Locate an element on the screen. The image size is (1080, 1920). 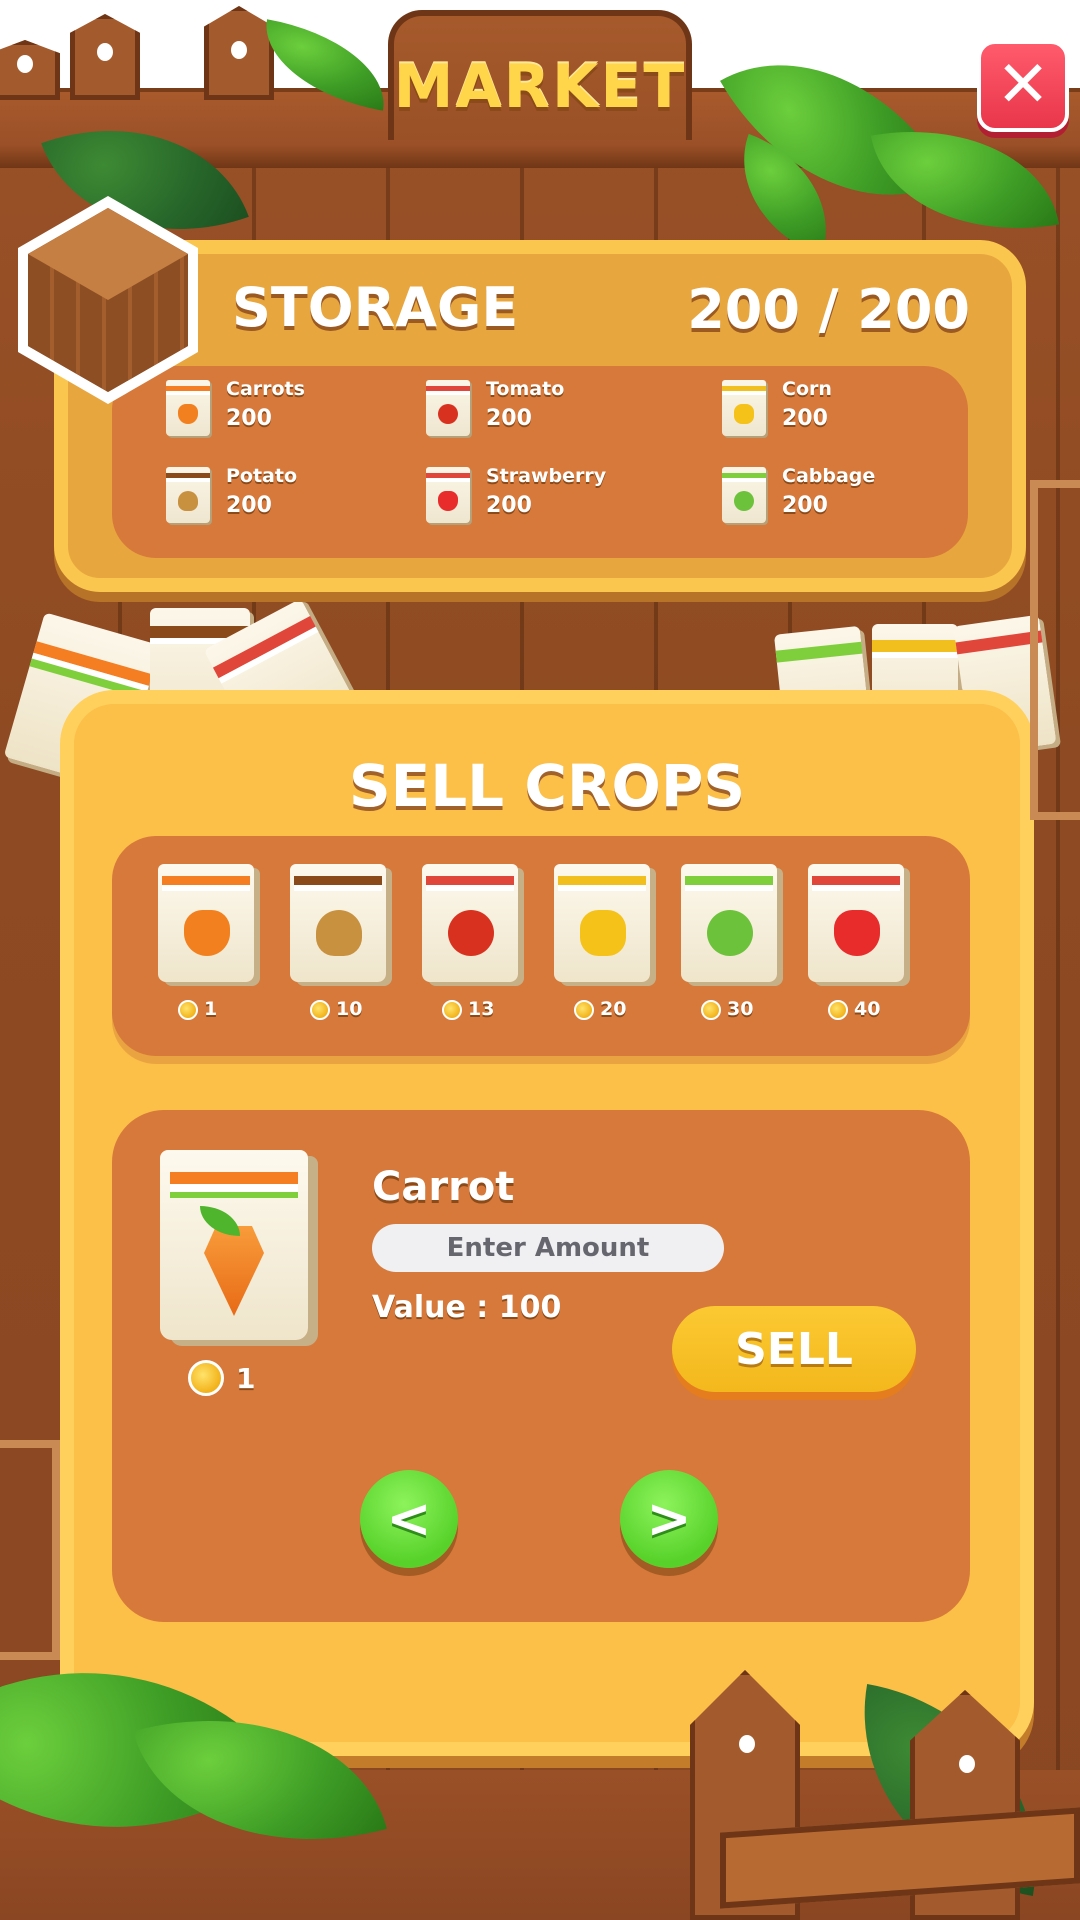
storage-title: STORAGE is located at coordinates (375, 307).